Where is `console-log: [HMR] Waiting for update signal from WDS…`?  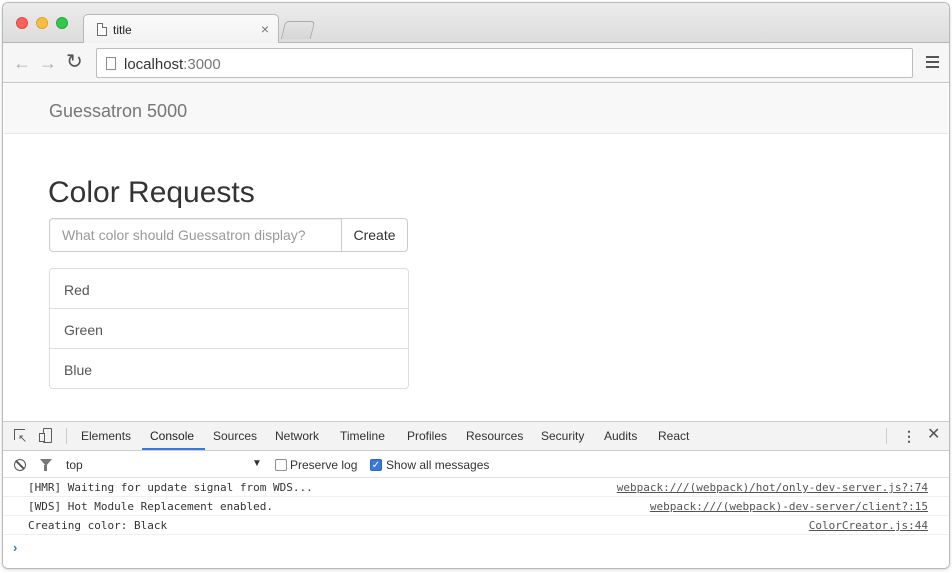
console-log: [HMR] Waiting for update signal from WDS… is located at coordinates (476, 506).